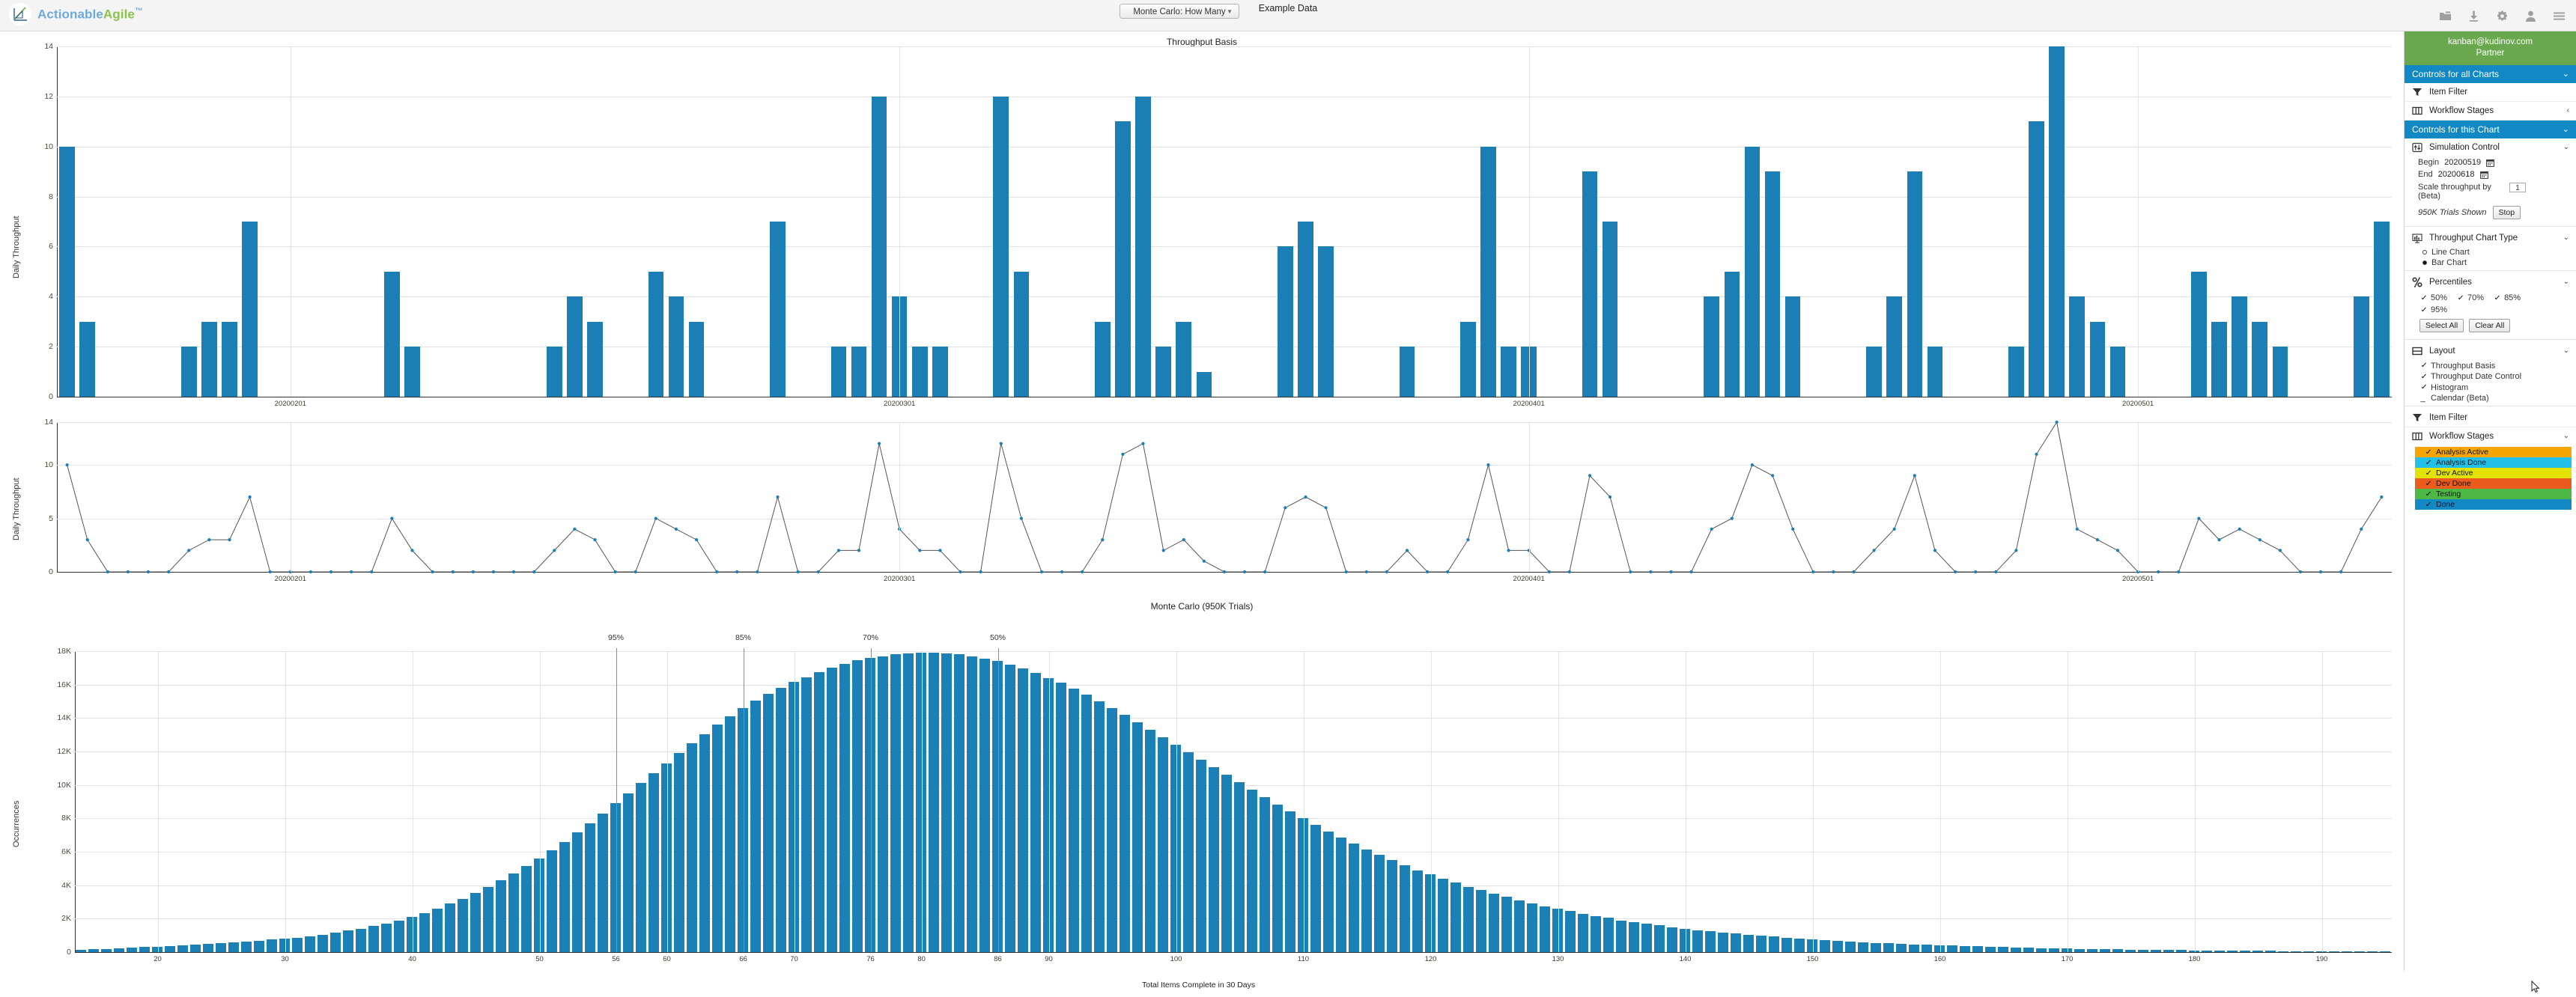  I want to click on workflow-stage-item: ✓ Analysis Done, so click(2493, 463).